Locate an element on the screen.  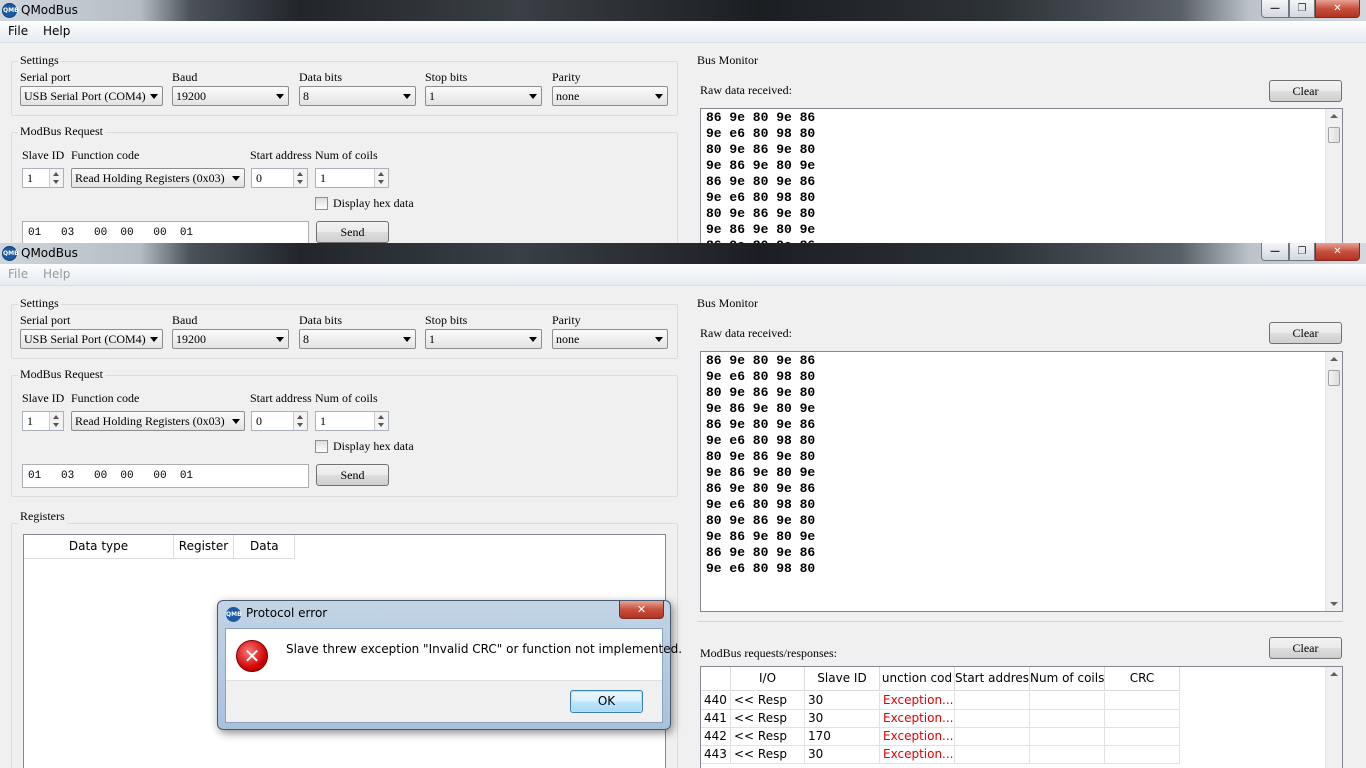
chevron-down-icon is located at coordinates (407, 96).